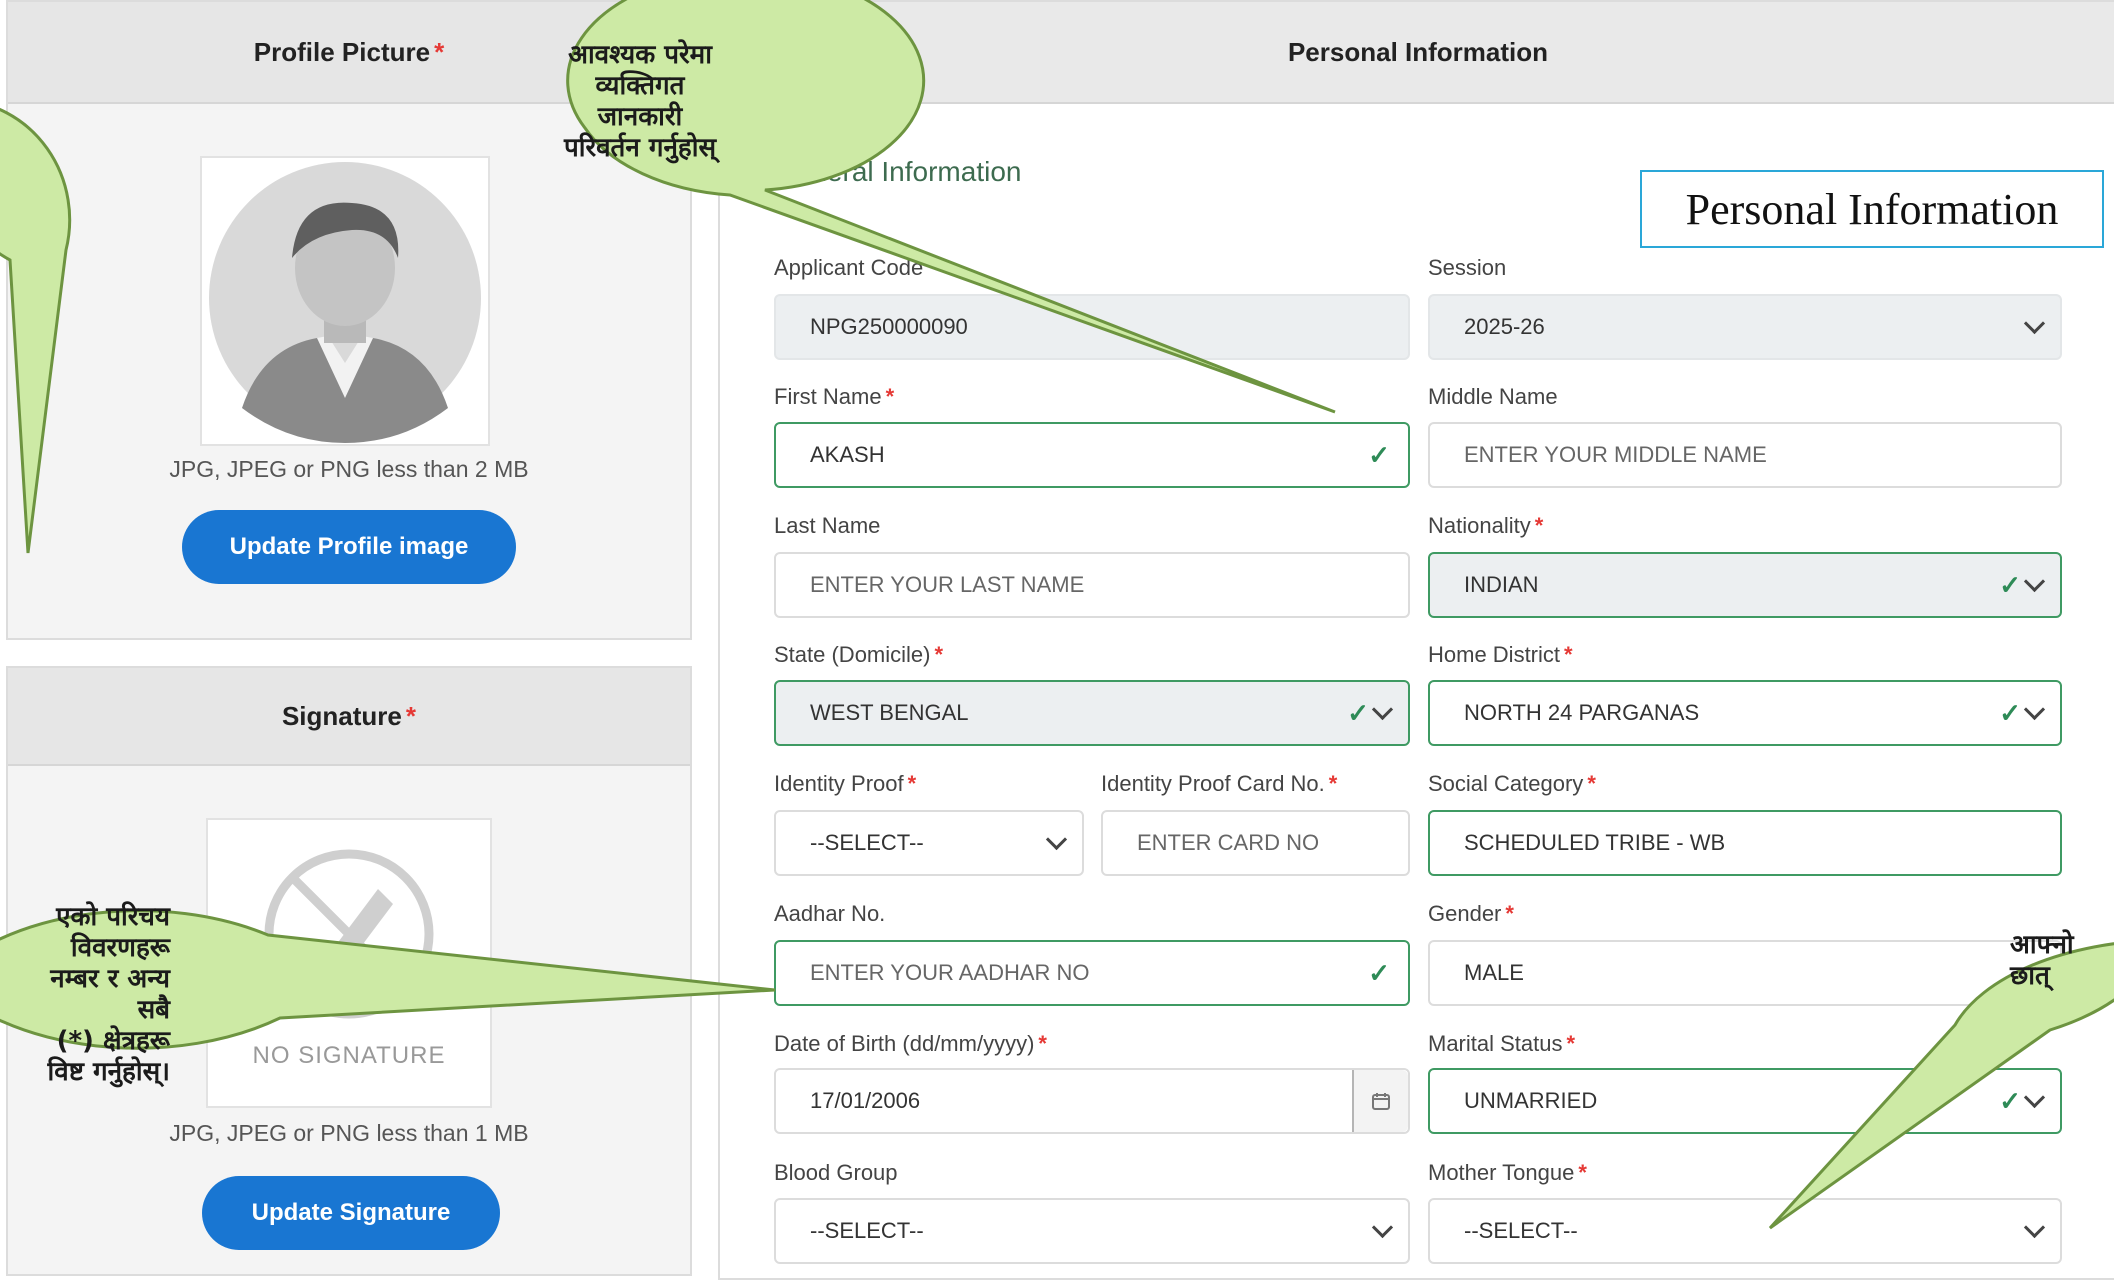 This screenshot has width=2114, height=1280. Describe the element at coordinates (1500, 654) in the screenshot. I see `home-district-label: Home District *` at that location.